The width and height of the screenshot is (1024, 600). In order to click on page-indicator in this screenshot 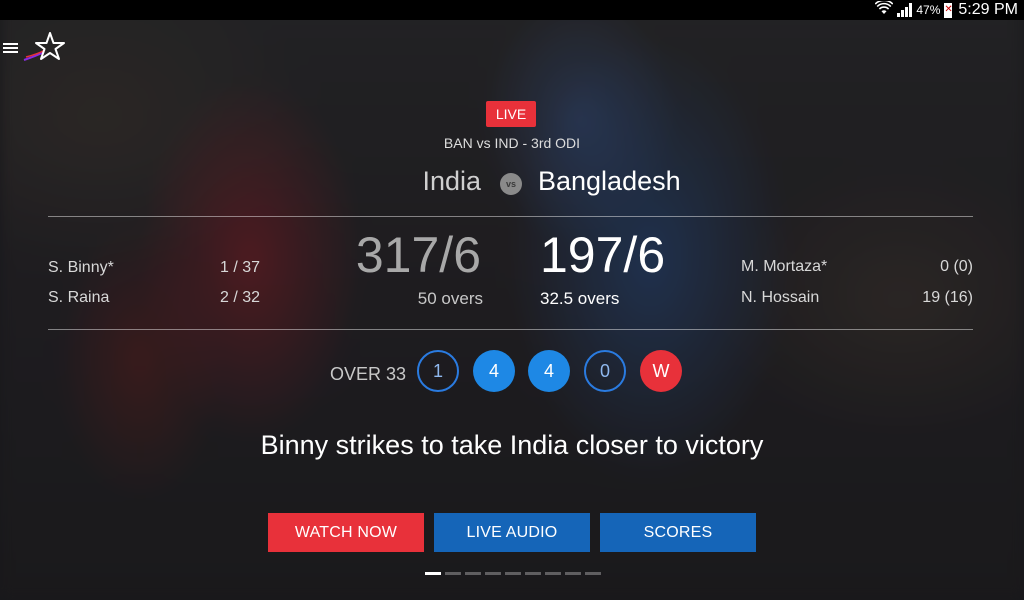, I will do `click(513, 573)`.